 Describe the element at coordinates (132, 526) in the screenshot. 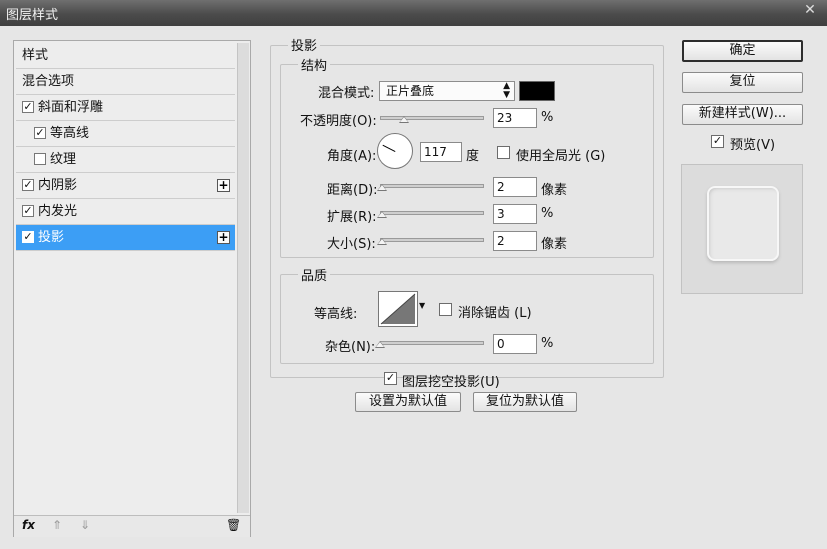

I see `style-list-footer: fx ⇑ ⇓ 🗑` at that location.